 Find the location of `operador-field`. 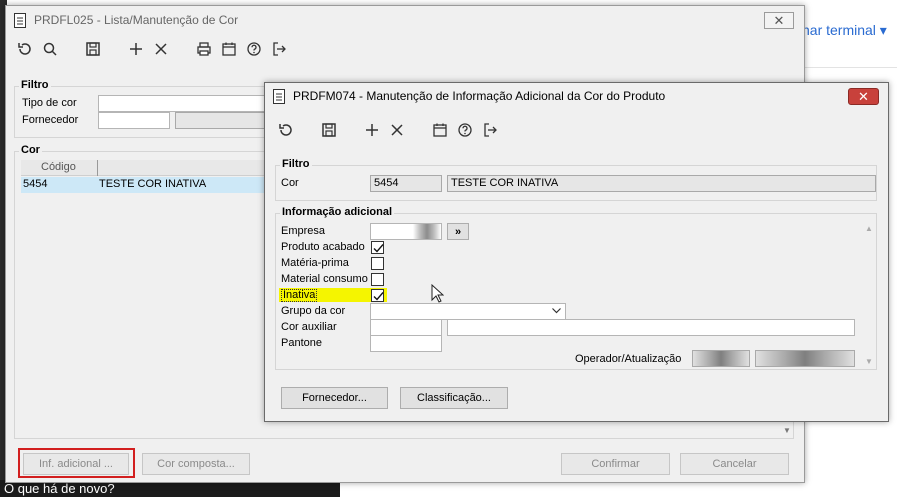

operador-field is located at coordinates (721, 358).